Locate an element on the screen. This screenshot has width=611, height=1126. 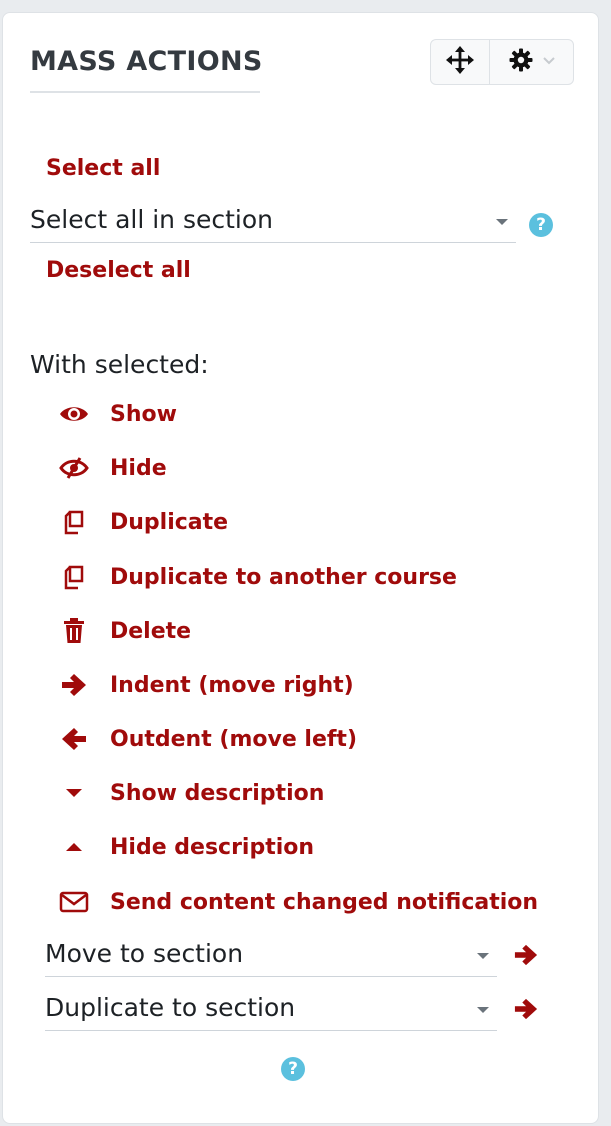
select-in-section-value: Select all in section is located at coordinates (152, 219).